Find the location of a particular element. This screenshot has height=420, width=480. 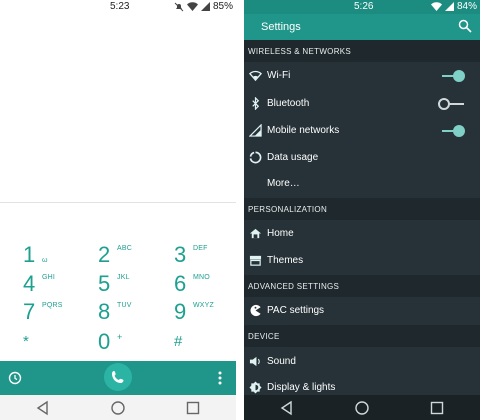

setting-label: Display & lights is located at coordinates (301, 387).